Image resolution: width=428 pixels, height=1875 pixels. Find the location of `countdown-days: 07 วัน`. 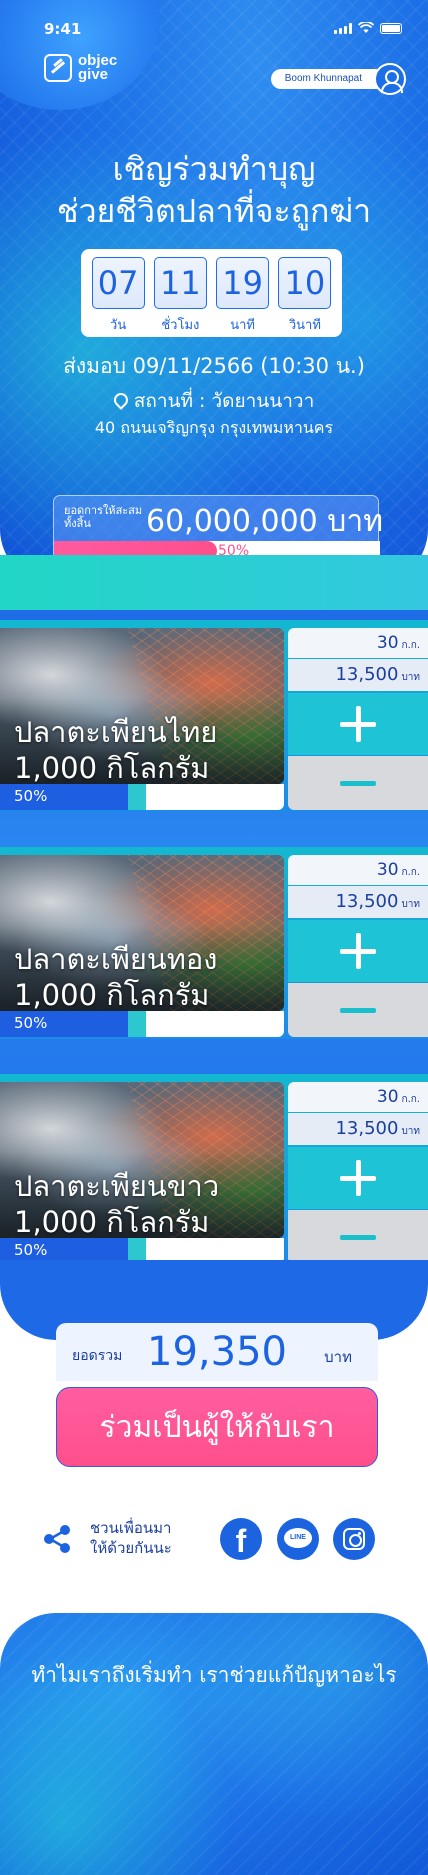

countdown-days: 07 วัน is located at coordinates (118, 297).